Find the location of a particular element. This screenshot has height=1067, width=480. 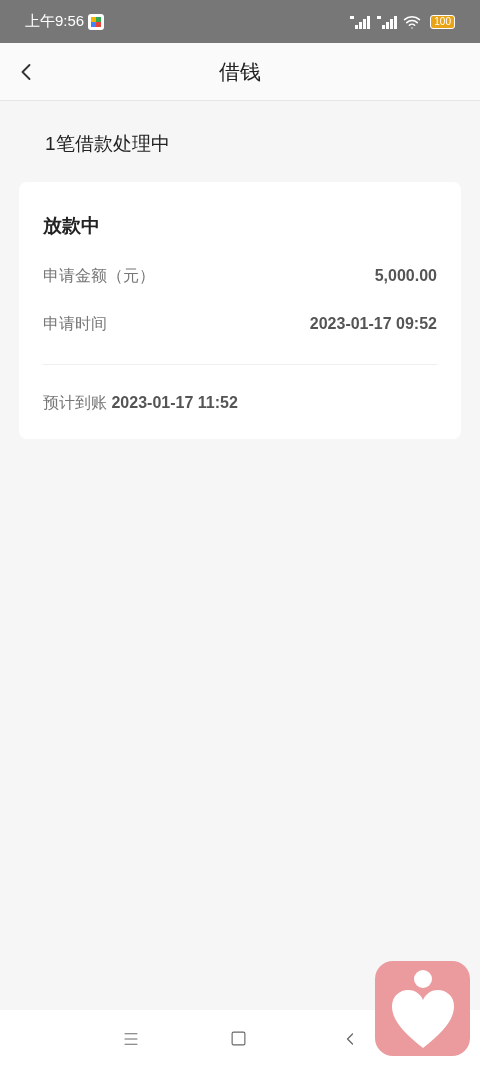

app-icon is located at coordinates (96, 21).